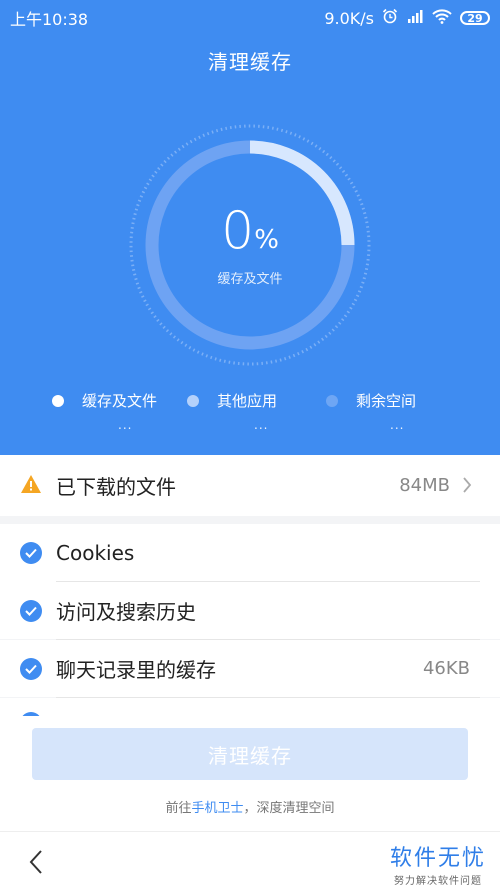 The width and height of the screenshot is (500, 890). What do you see at coordinates (217, 808) in the screenshot?
I see `phone-guard-link: 手机卫士` at bounding box center [217, 808].